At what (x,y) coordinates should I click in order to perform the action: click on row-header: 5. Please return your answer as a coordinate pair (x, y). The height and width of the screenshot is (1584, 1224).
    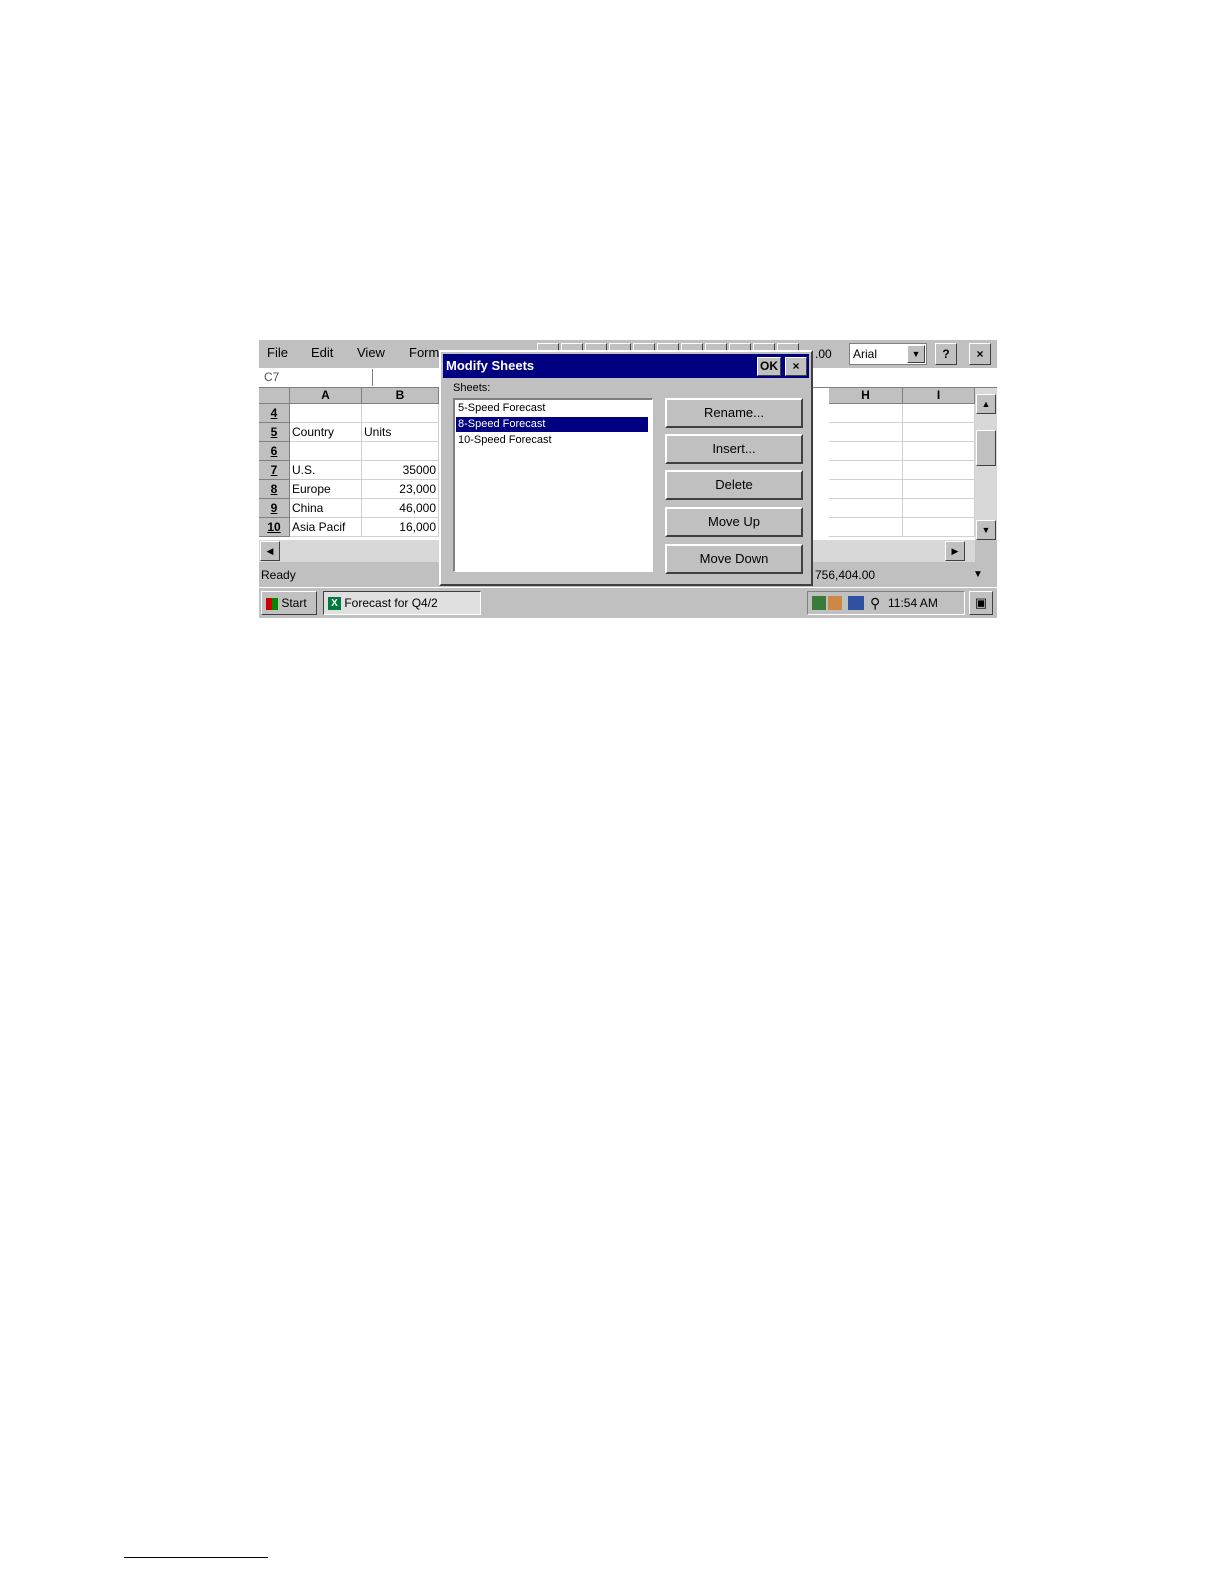
    Looking at the image, I should click on (274, 432).